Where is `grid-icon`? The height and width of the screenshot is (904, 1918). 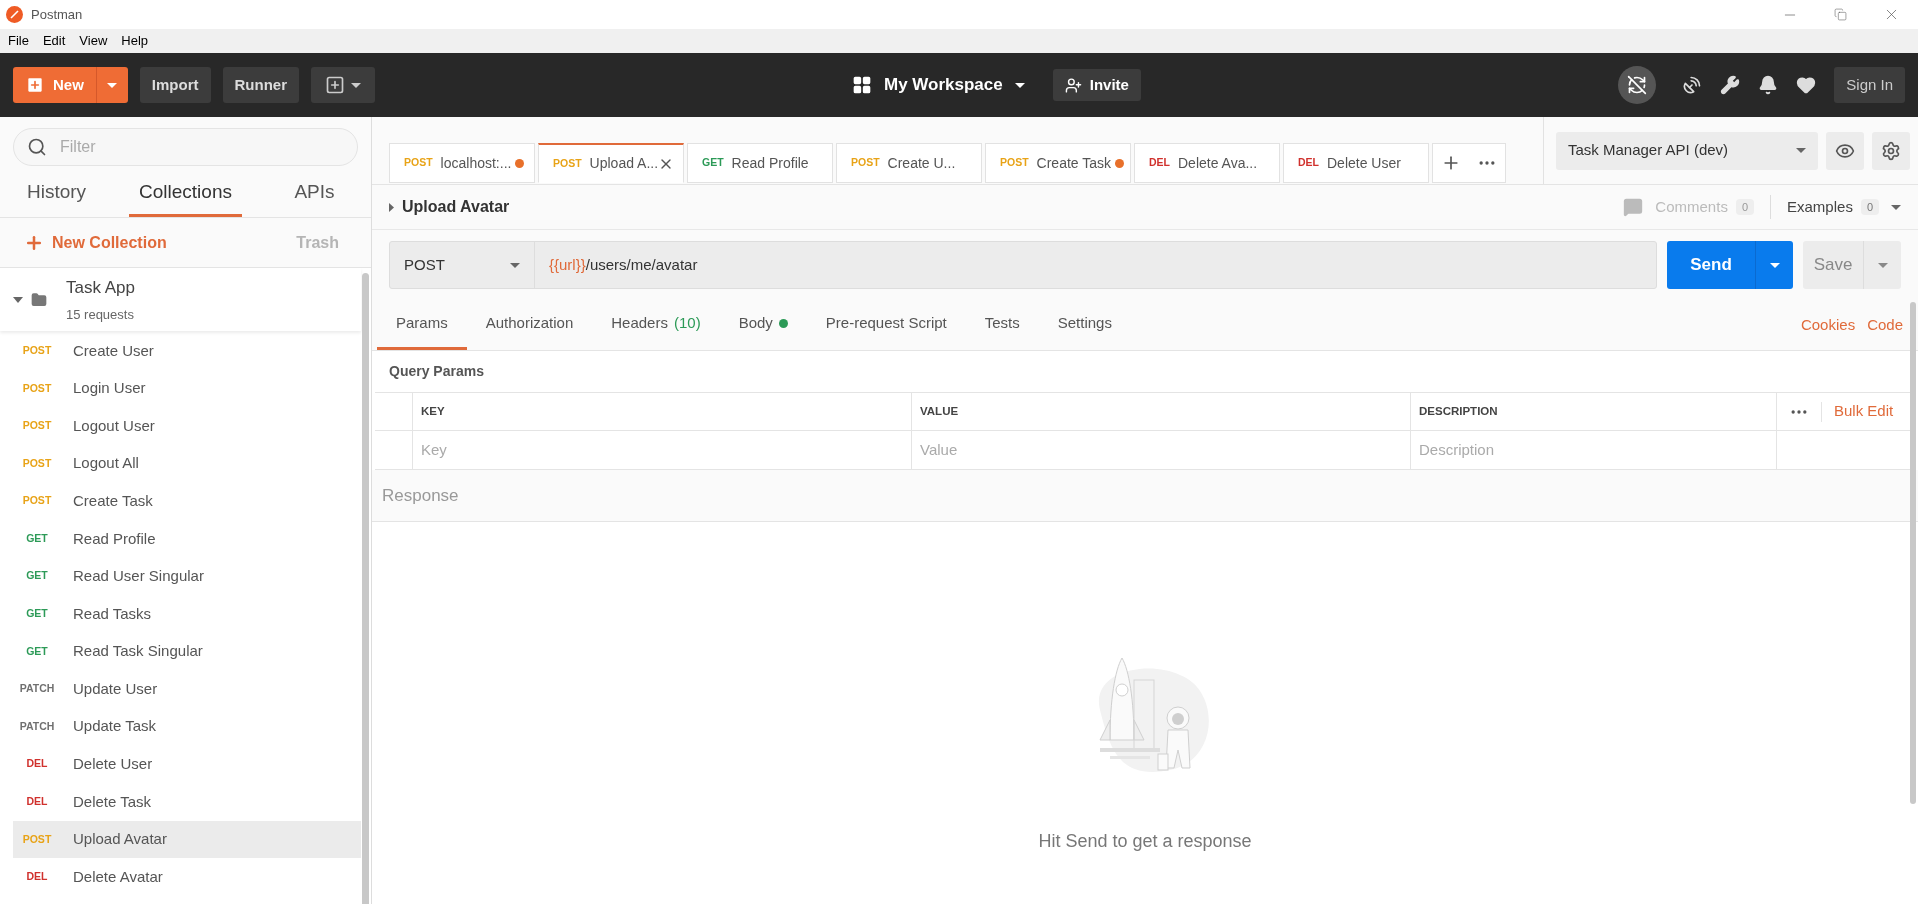 grid-icon is located at coordinates (862, 85).